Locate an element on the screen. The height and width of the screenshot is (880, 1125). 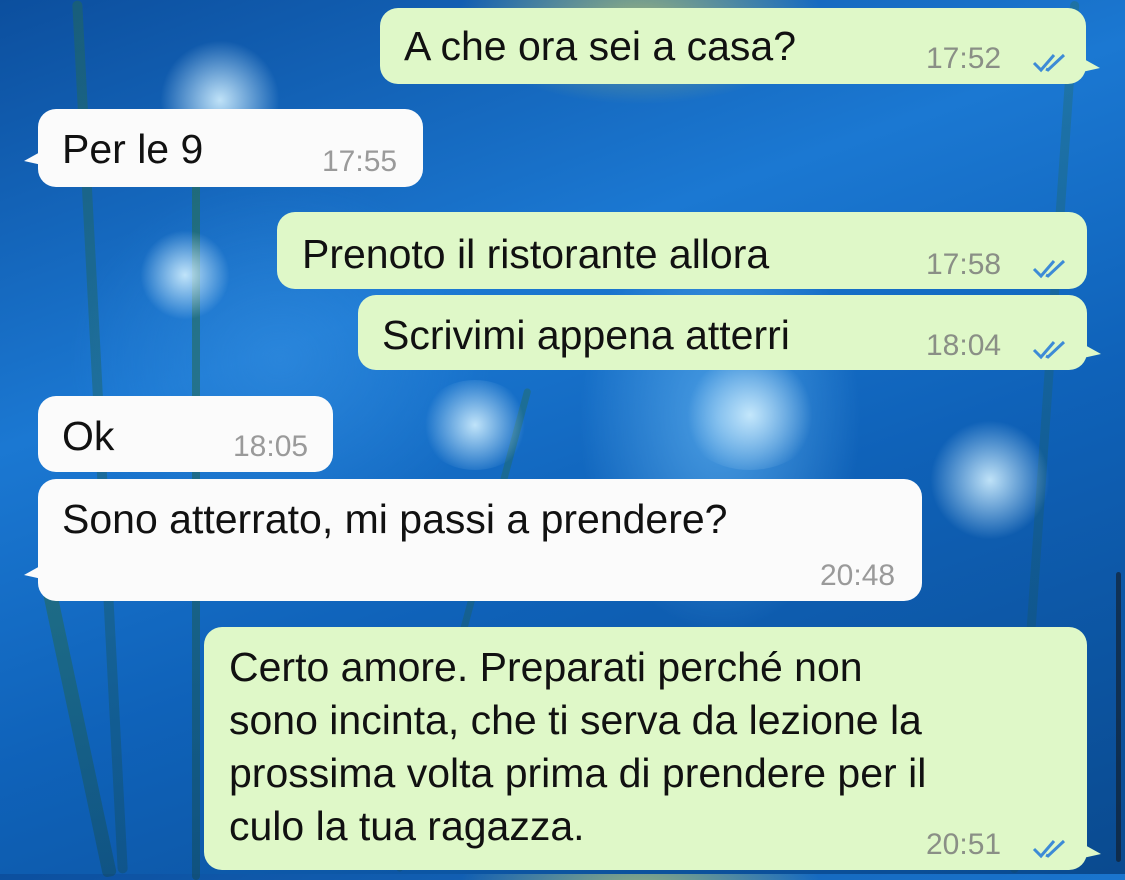
message-timestamp: 17:55 is located at coordinates (360, 161).